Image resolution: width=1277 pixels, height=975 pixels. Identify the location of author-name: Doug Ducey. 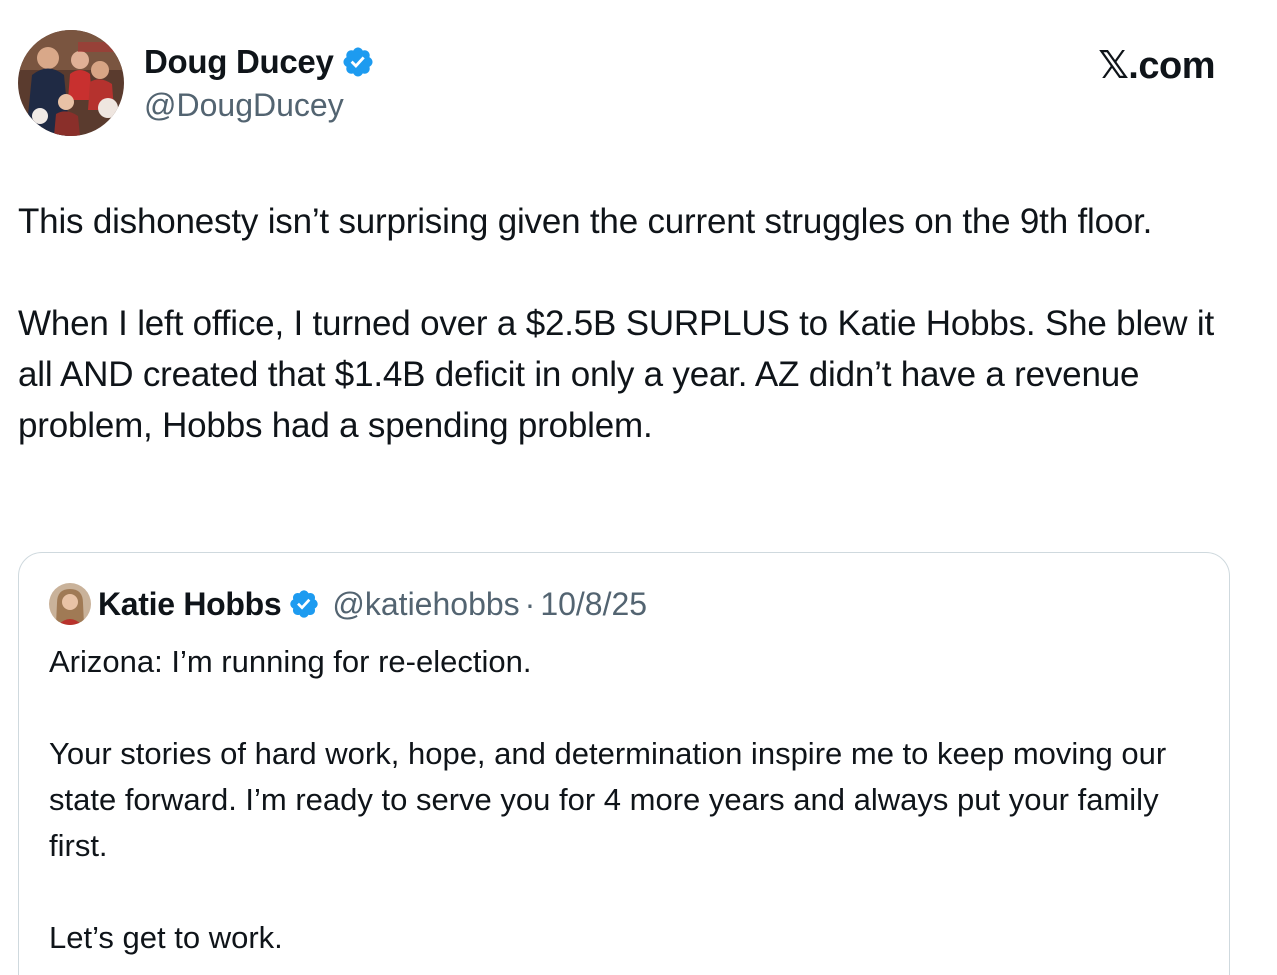
(239, 62).